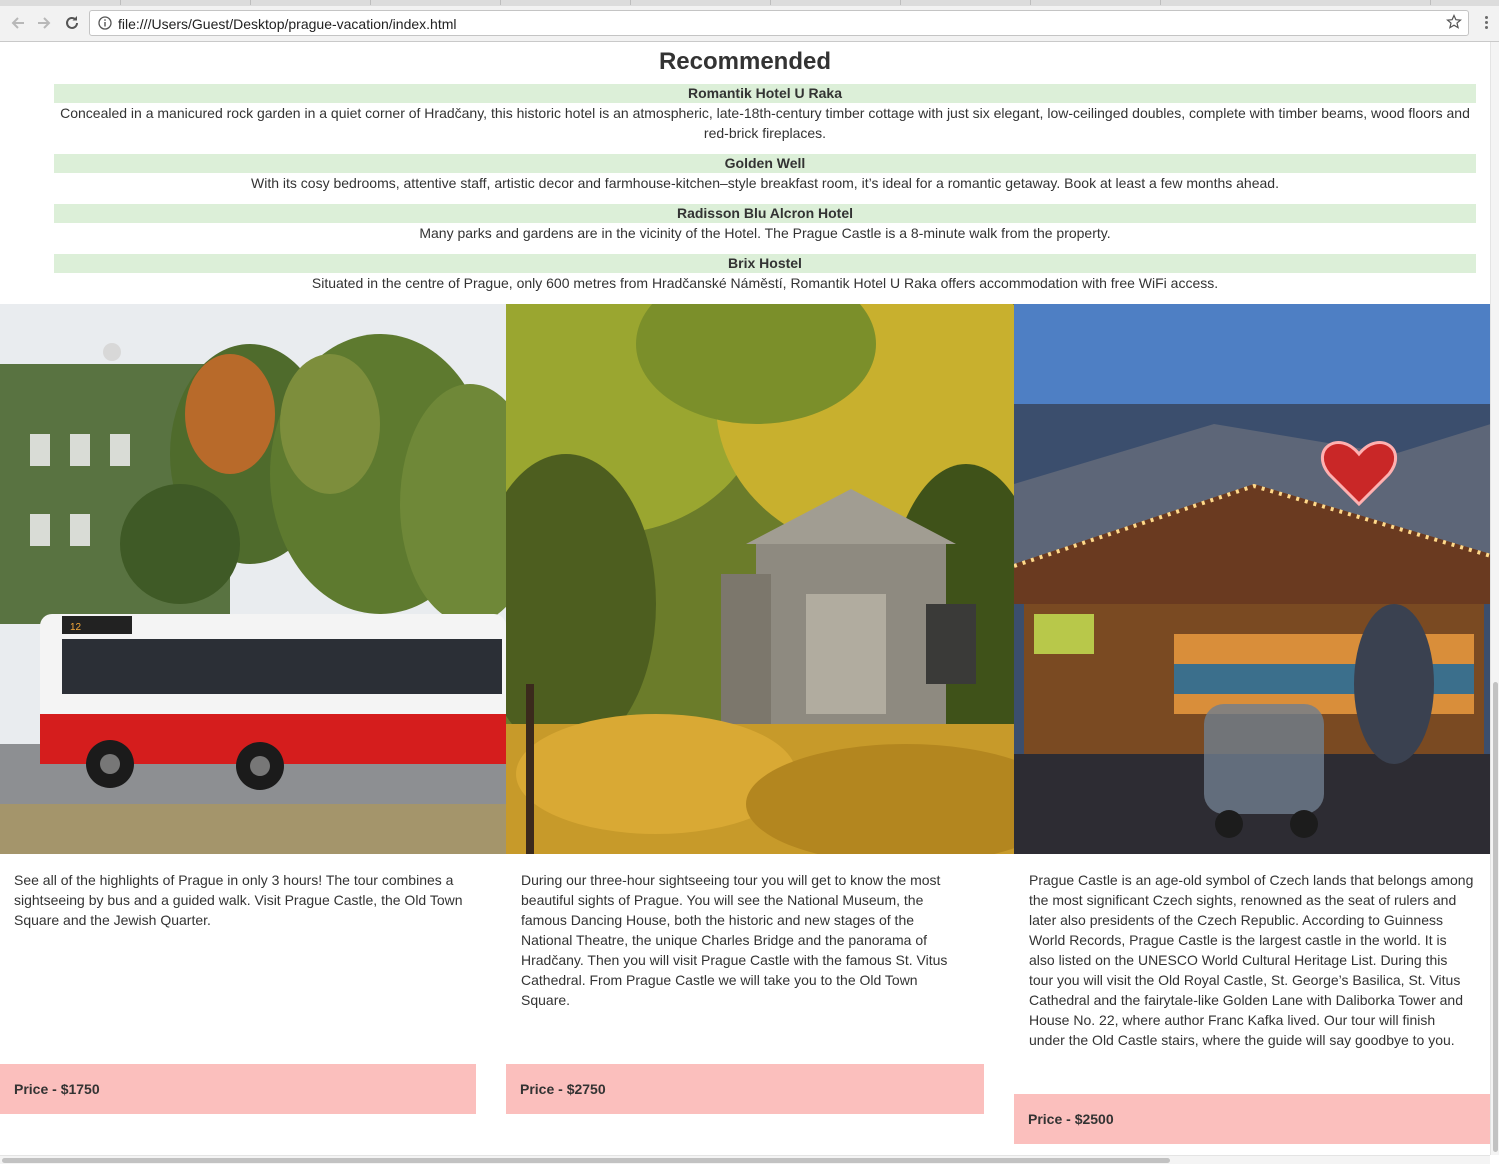 The width and height of the screenshot is (1499, 1164). I want to click on info-icon, so click(105, 25).